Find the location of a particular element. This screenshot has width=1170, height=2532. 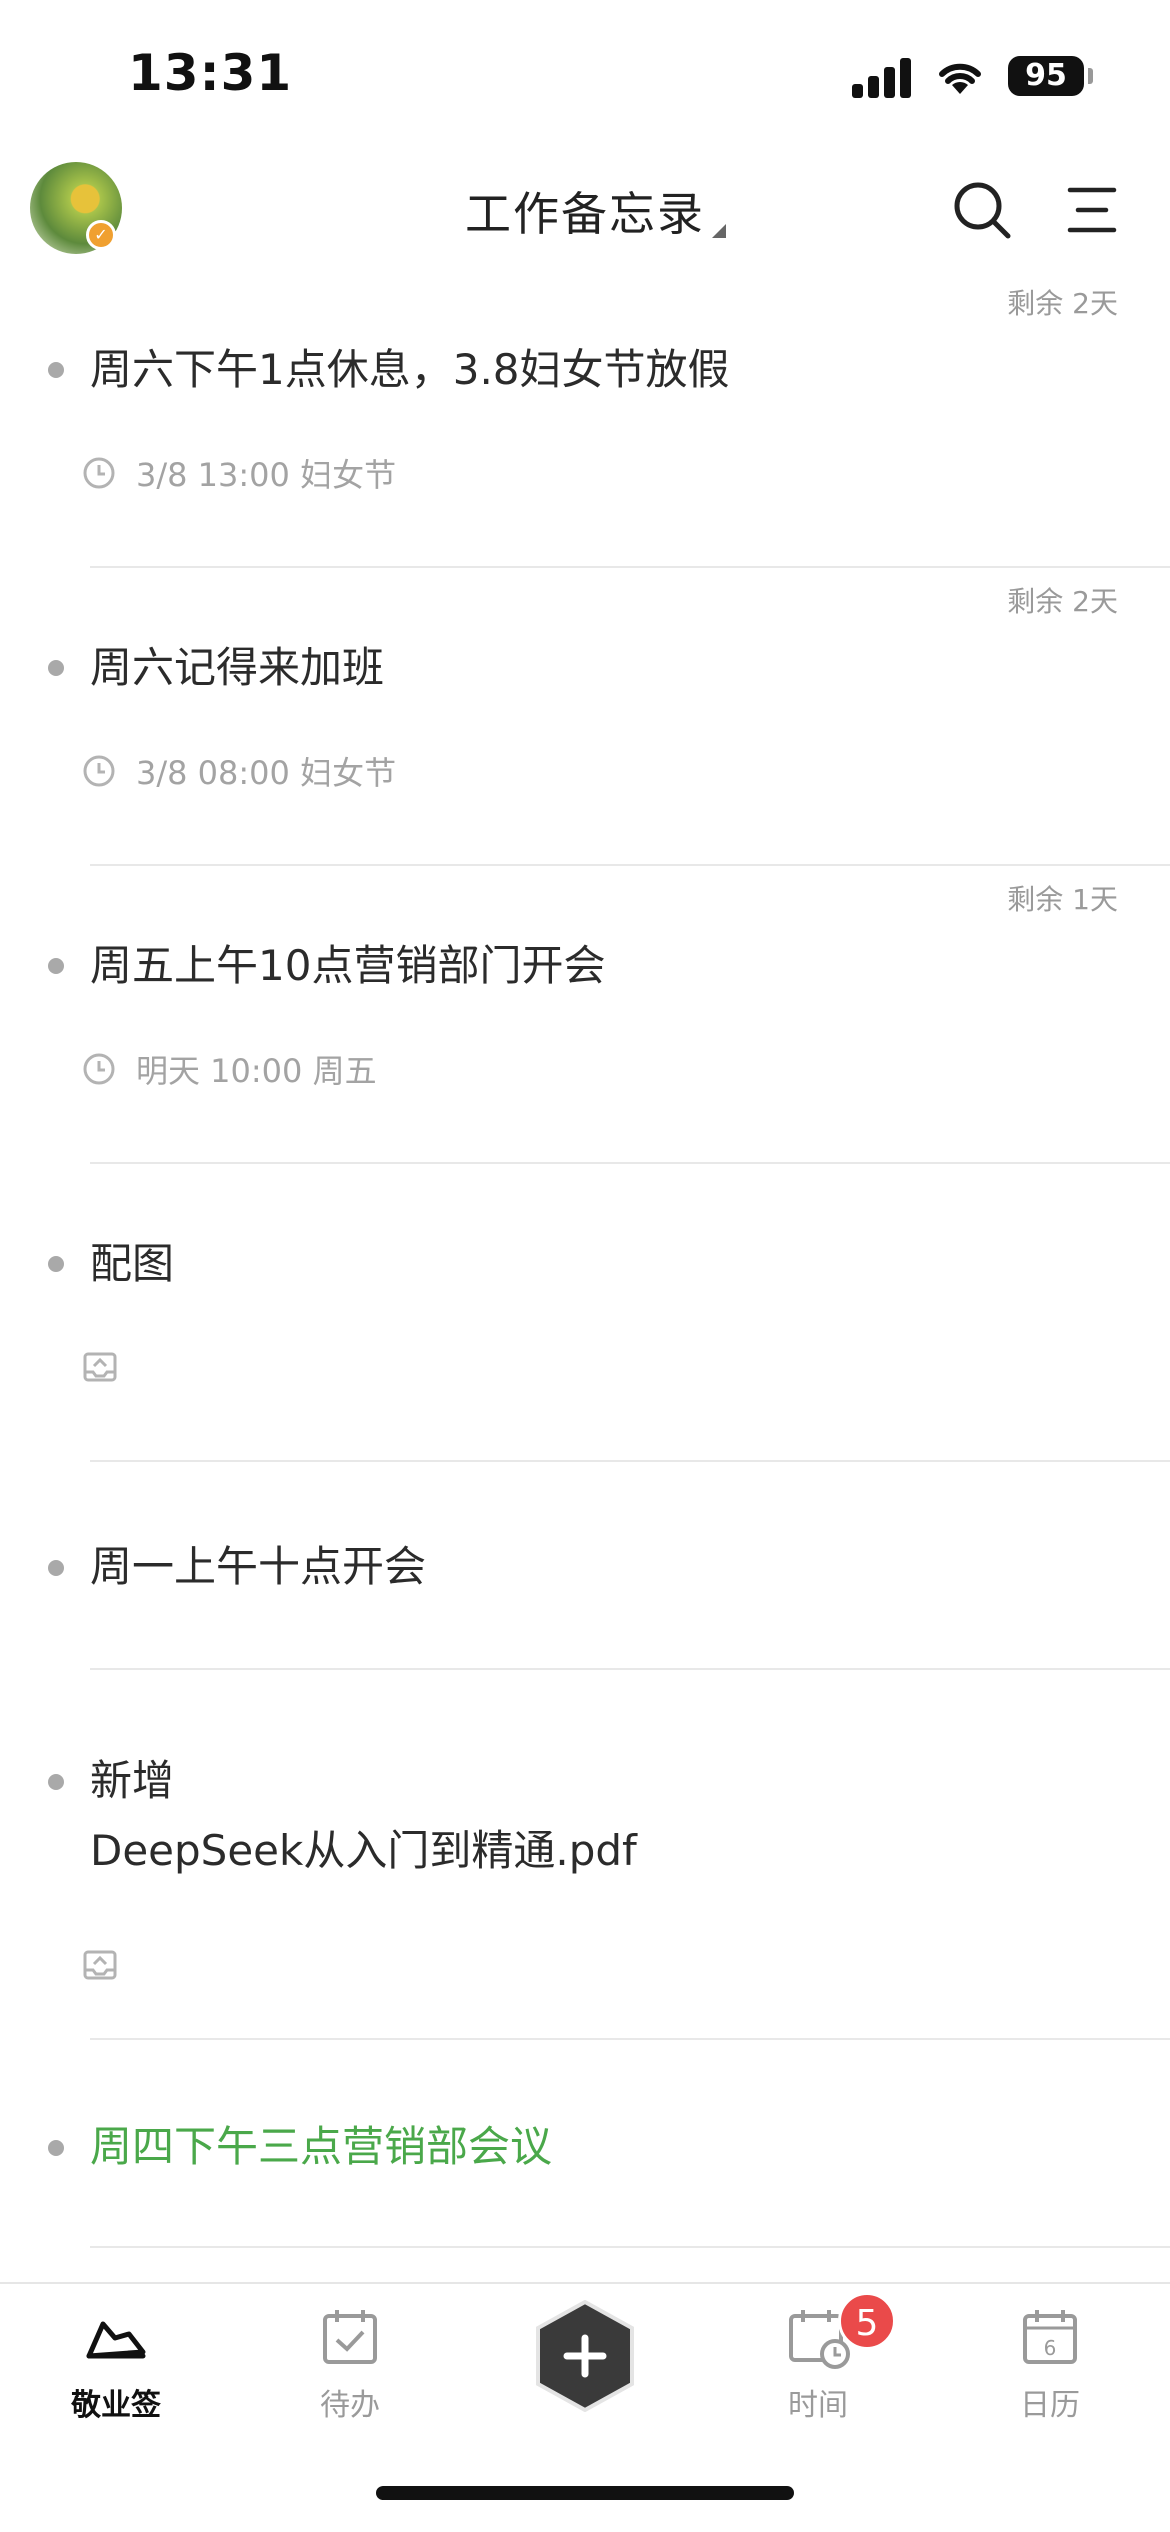

note-meta: 3/8 08:00 妇女节 is located at coordinates (239, 771).